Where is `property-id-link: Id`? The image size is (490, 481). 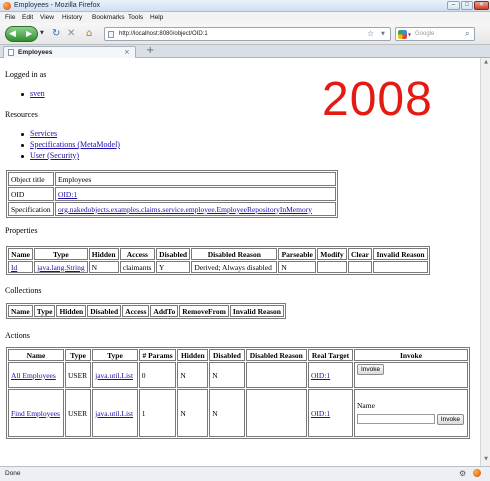
property-id-link: Id is located at coordinates (14, 267).